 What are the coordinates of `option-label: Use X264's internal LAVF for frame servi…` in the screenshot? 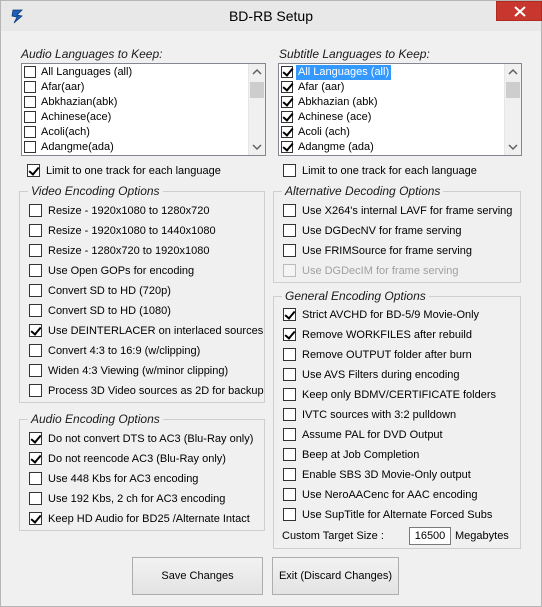 It's located at (407, 211).